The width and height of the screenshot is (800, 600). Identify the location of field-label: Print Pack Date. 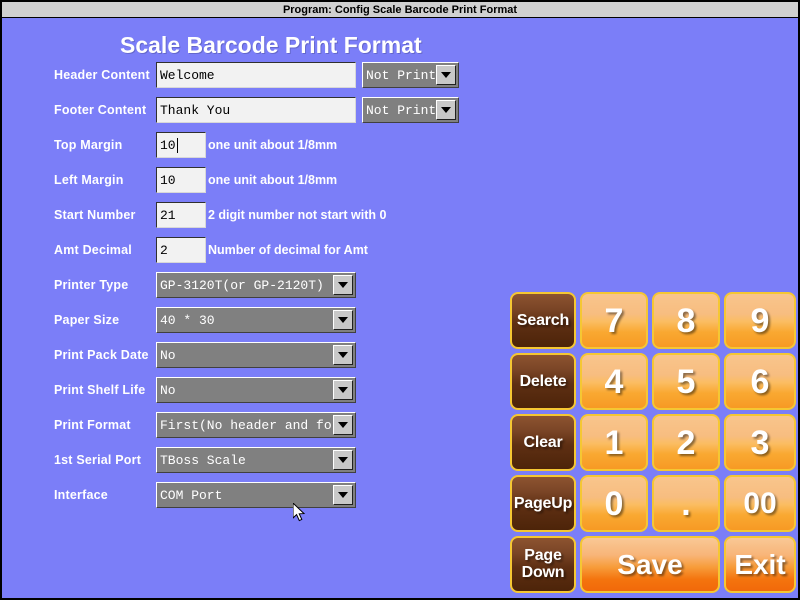
(101, 355).